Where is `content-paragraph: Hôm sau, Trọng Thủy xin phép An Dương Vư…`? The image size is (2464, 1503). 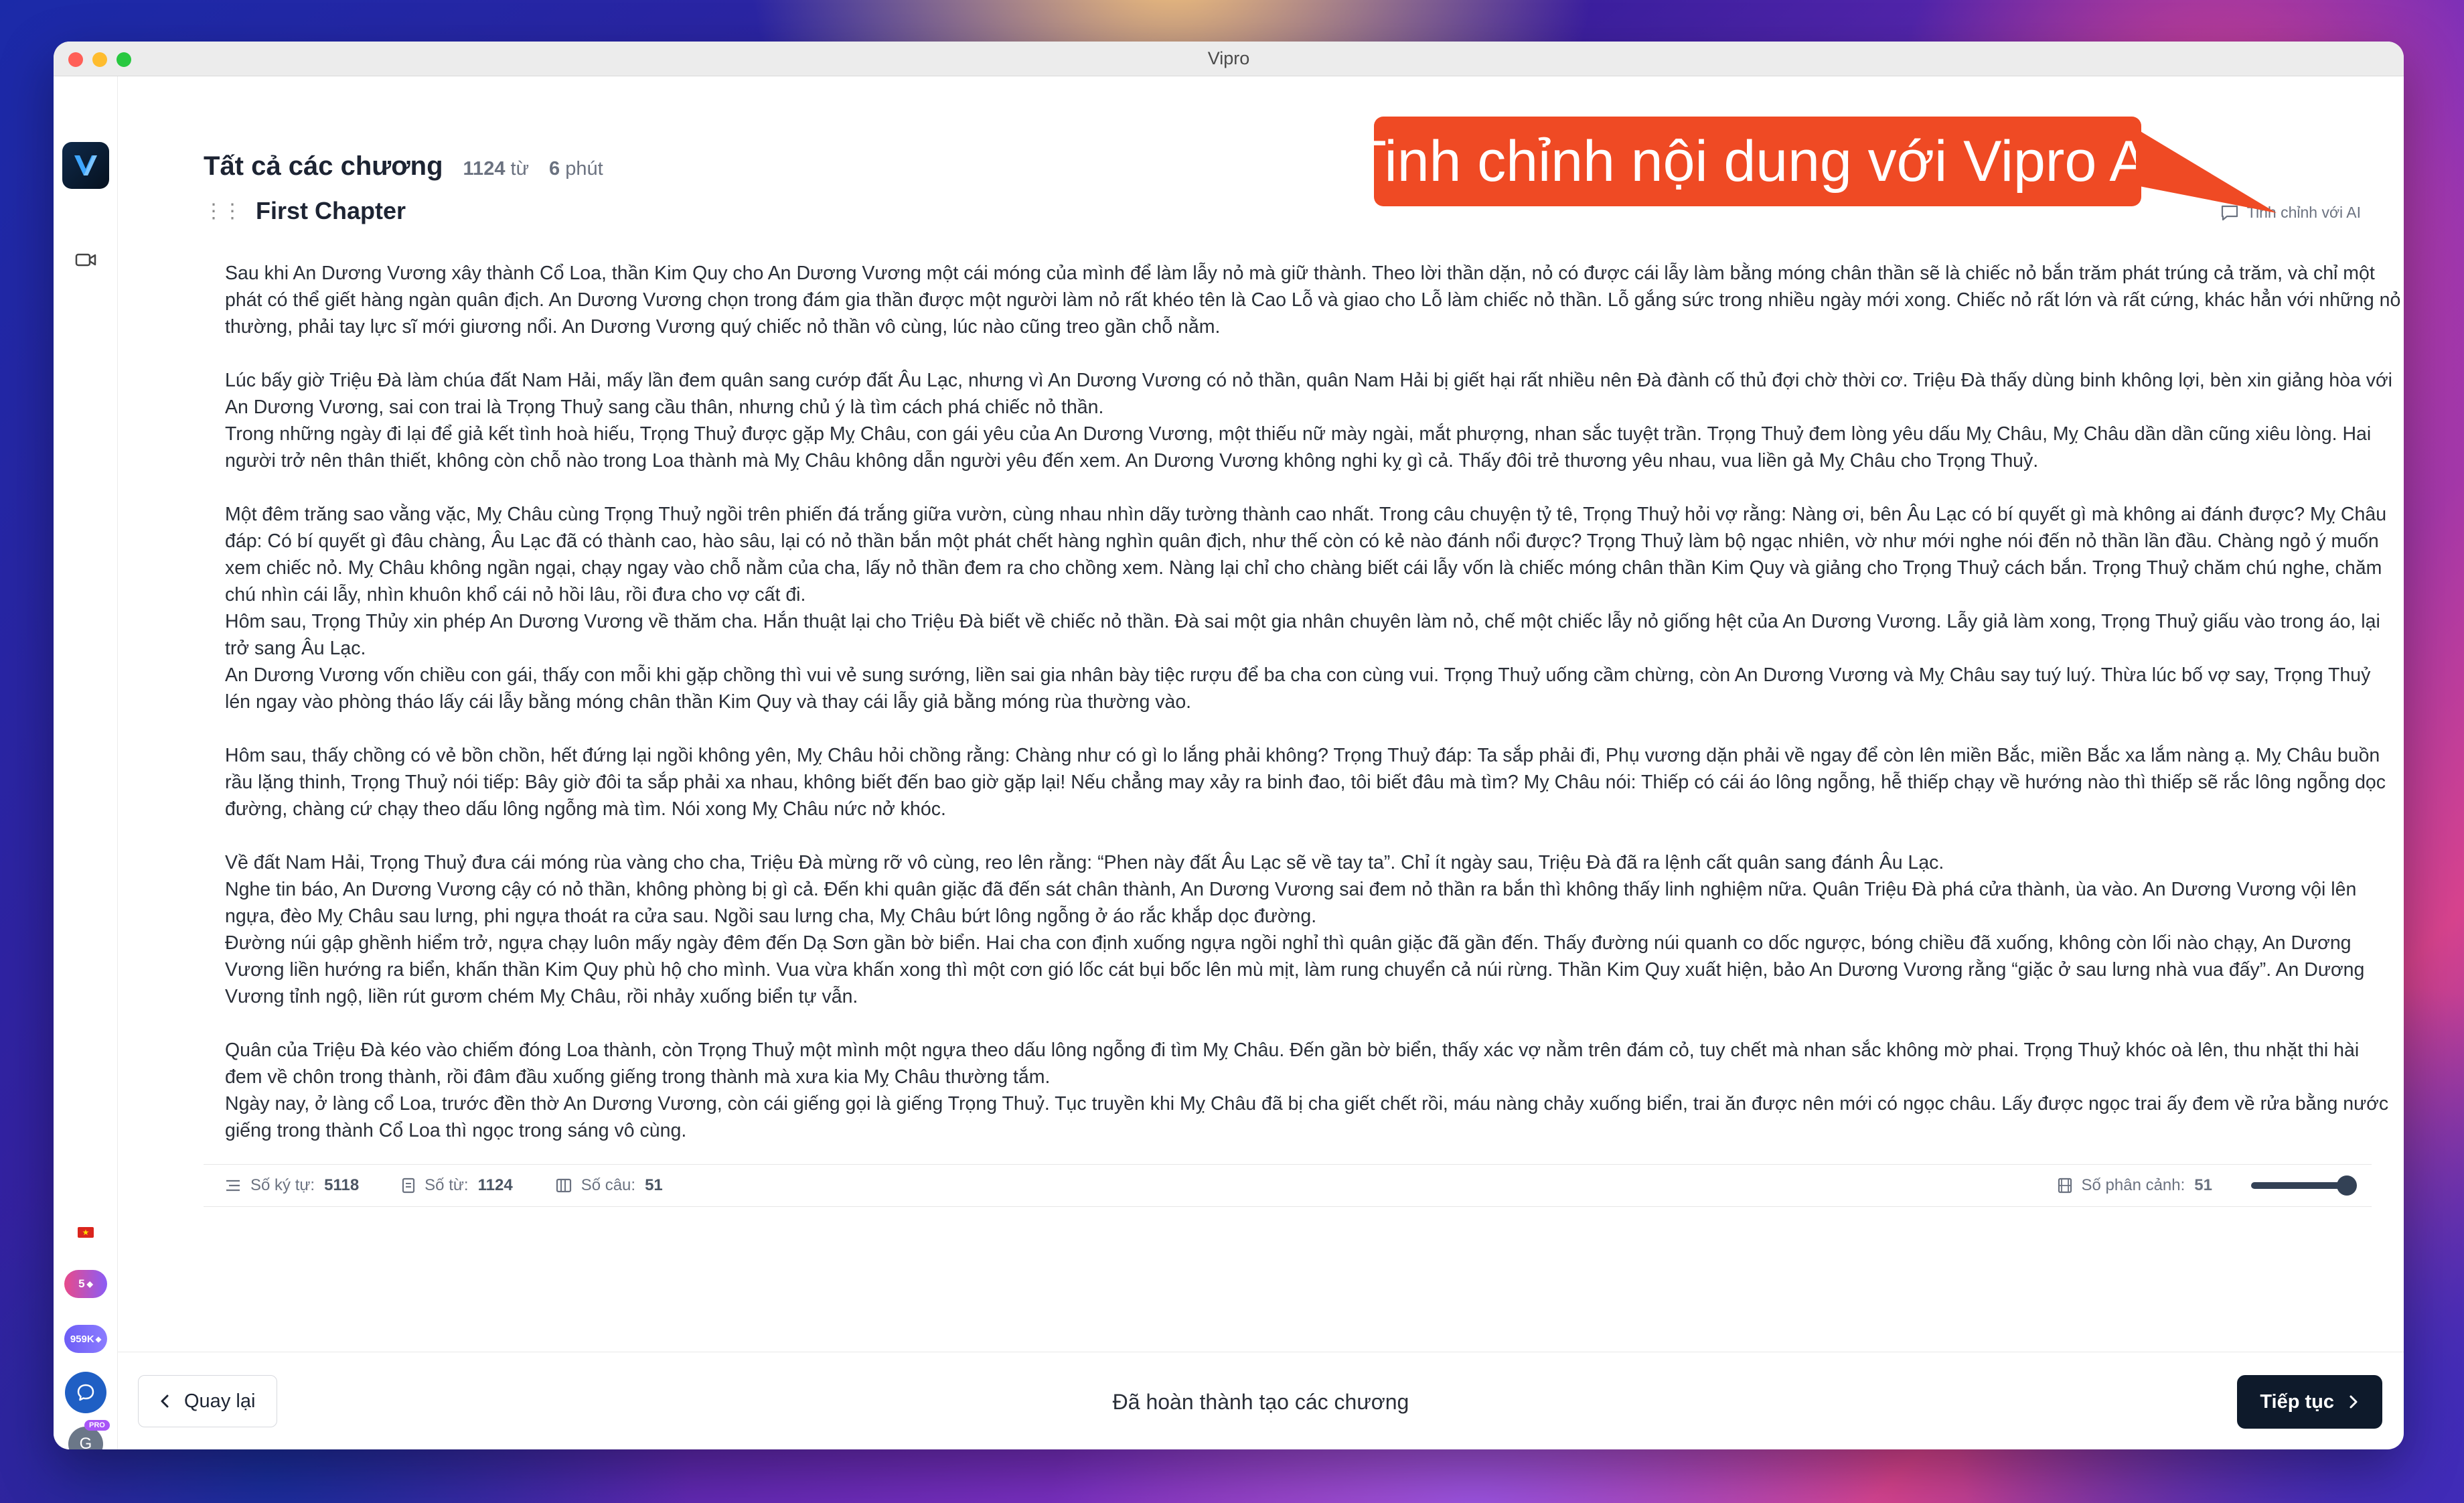
content-paragraph: Hôm sau, Trọng Thủy xin phép An Dương Vư… is located at coordinates (1302, 635).